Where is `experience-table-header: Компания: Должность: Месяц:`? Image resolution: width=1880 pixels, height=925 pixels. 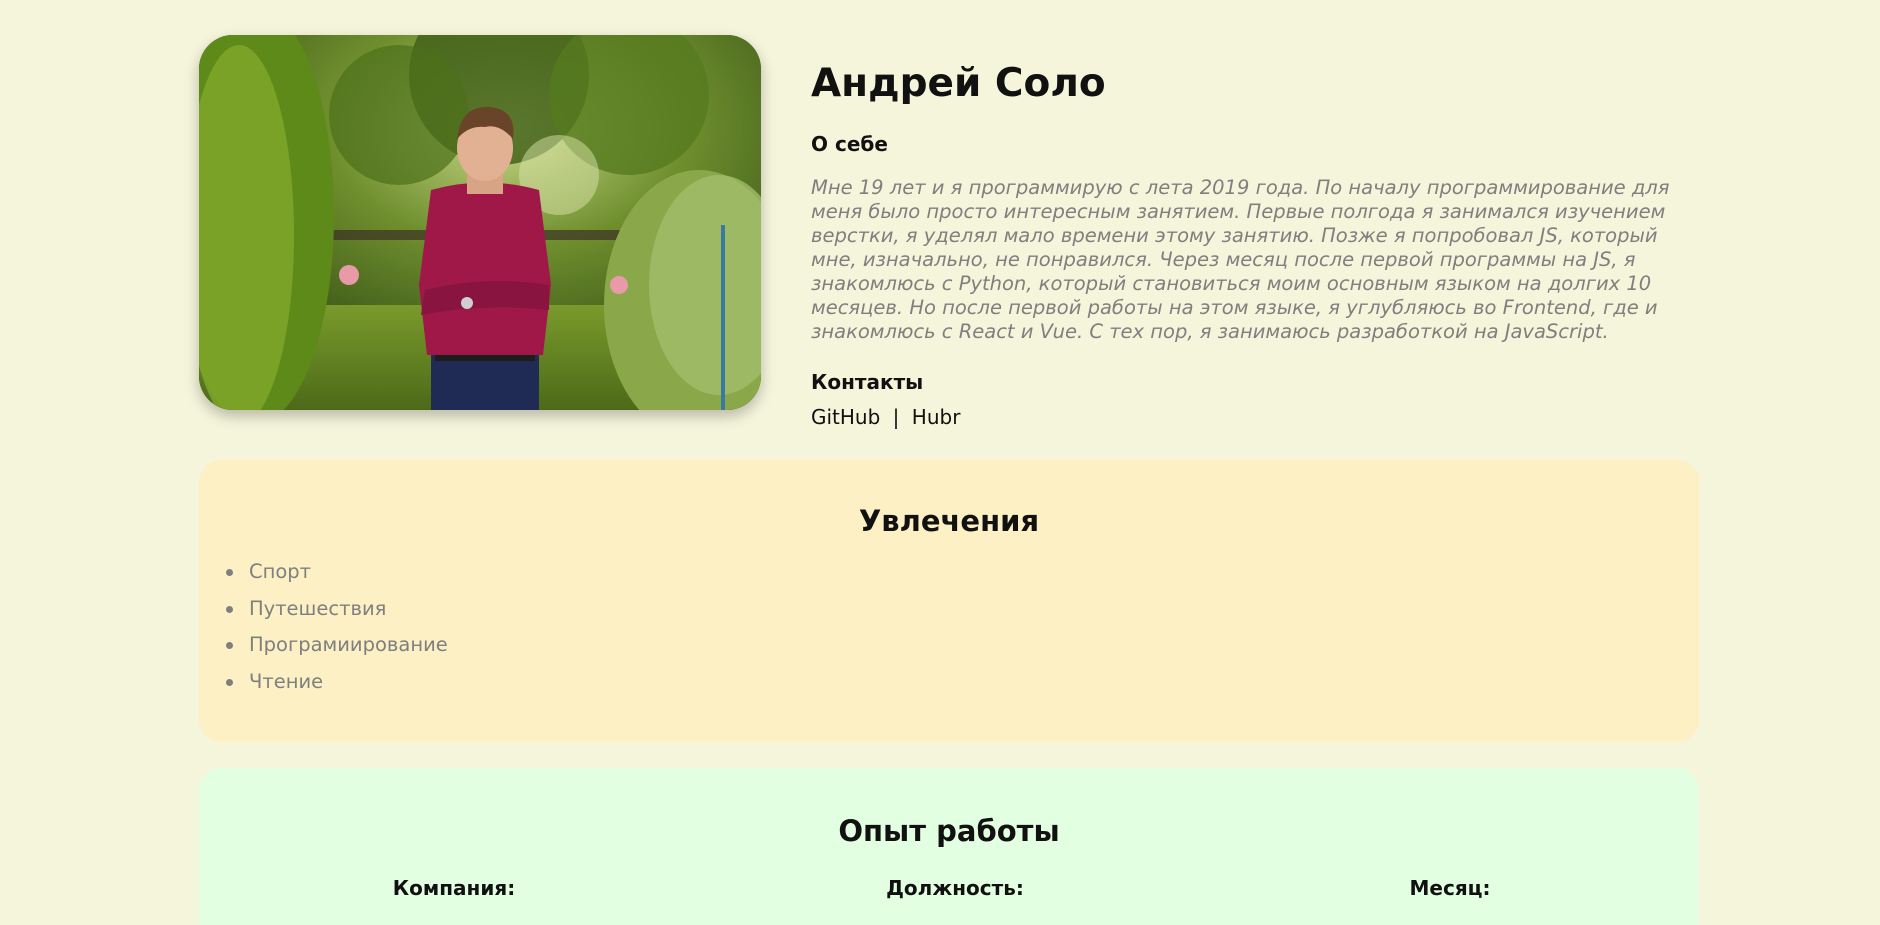 experience-table-header: Компания: Должность: Месяц: is located at coordinates (949, 891).